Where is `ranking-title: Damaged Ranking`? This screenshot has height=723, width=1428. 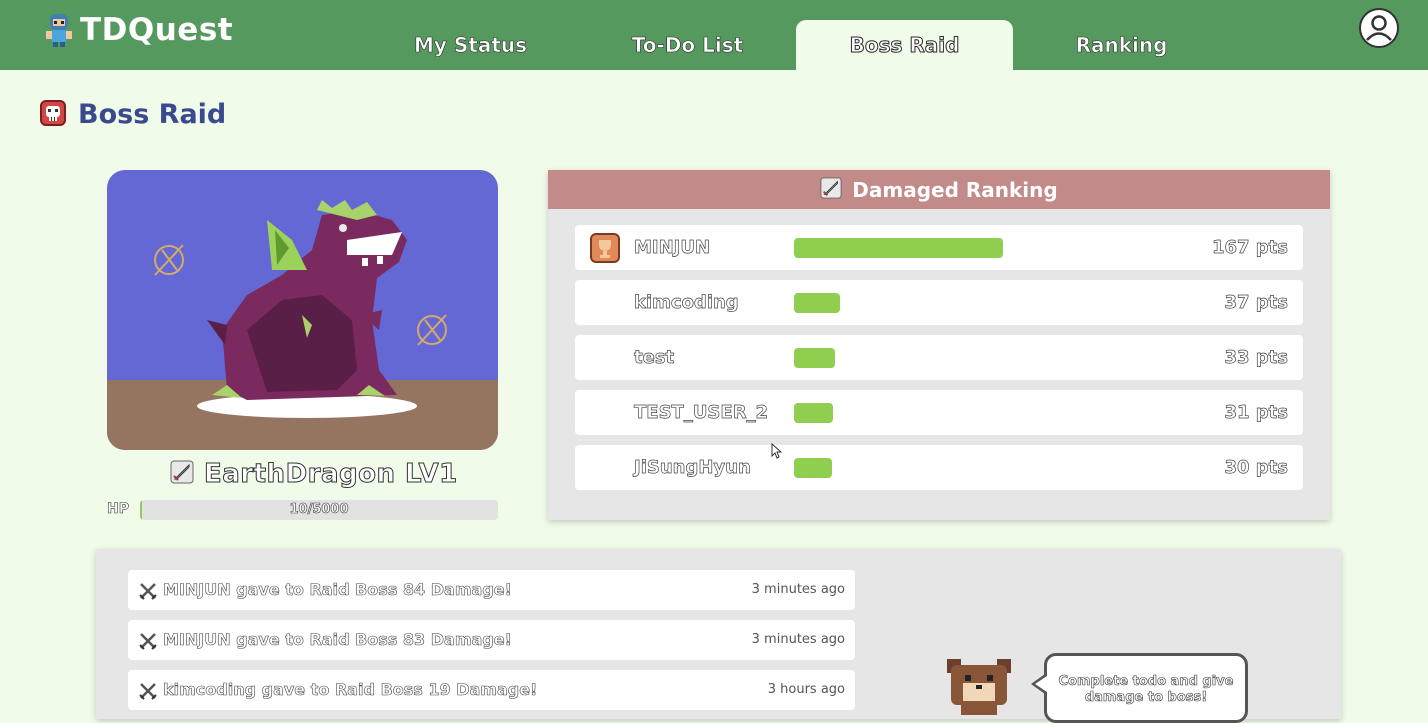 ranking-title: Damaged Ranking is located at coordinates (955, 189).